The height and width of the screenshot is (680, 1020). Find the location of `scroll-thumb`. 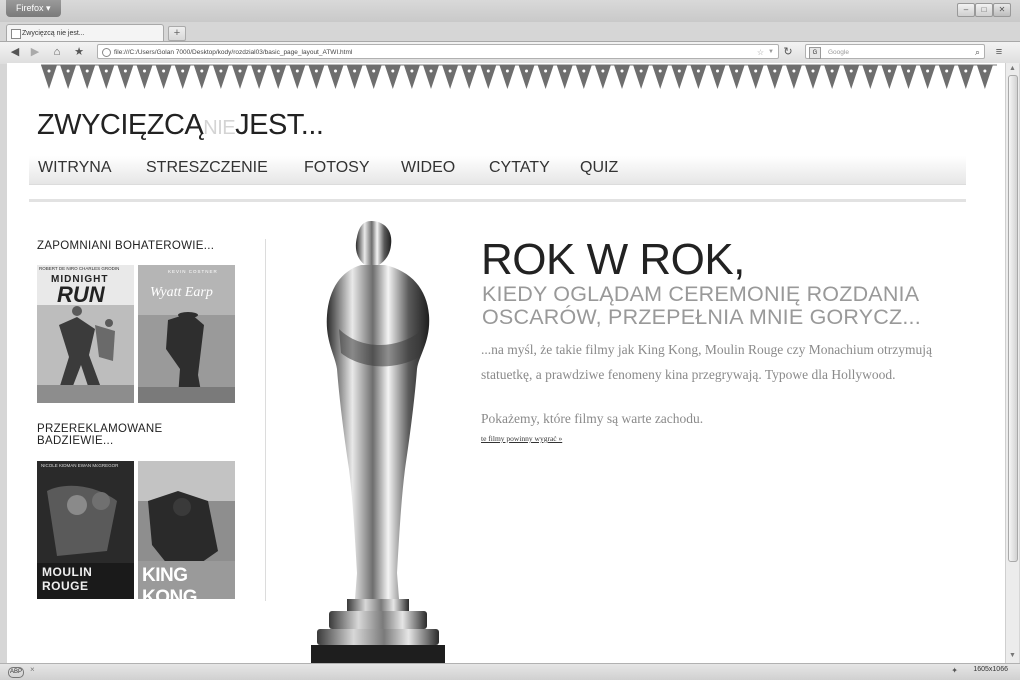

scroll-thumb is located at coordinates (1013, 318).